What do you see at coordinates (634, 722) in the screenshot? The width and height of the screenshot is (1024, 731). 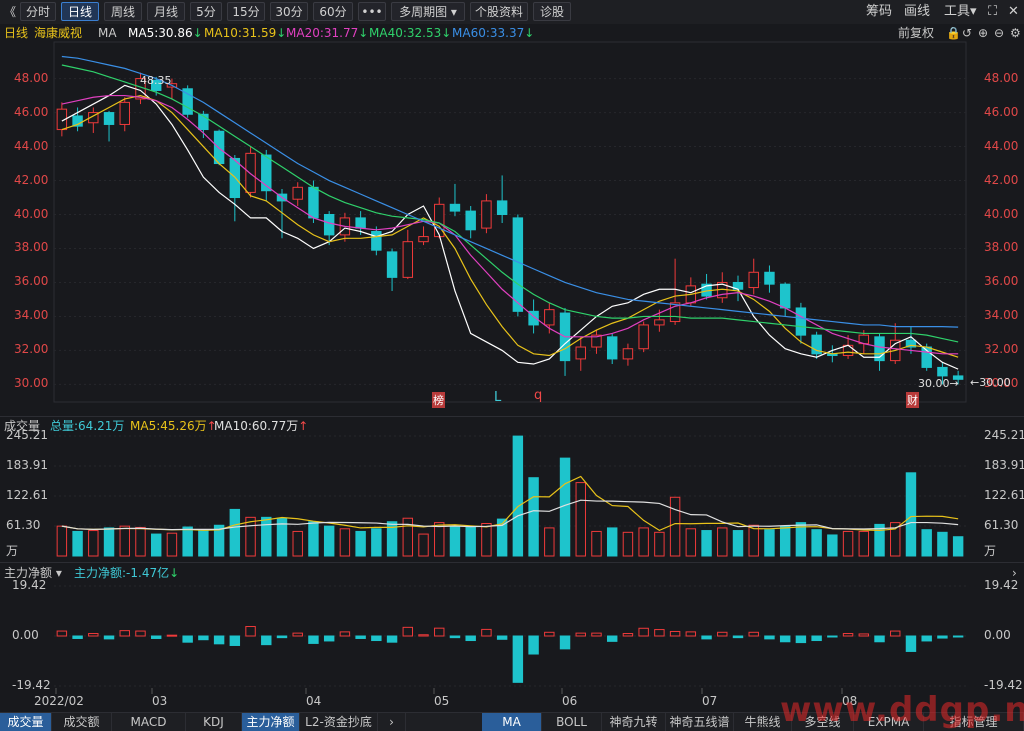 I see `tab-magic-nine: 神奇九转` at bounding box center [634, 722].